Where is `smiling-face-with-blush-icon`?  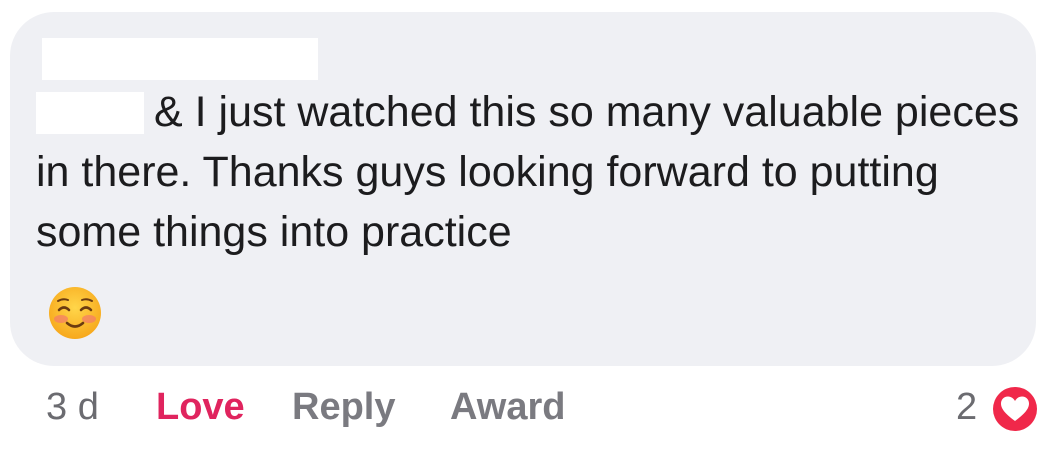
smiling-face-with-blush-icon is located at coordinates (75, 313).